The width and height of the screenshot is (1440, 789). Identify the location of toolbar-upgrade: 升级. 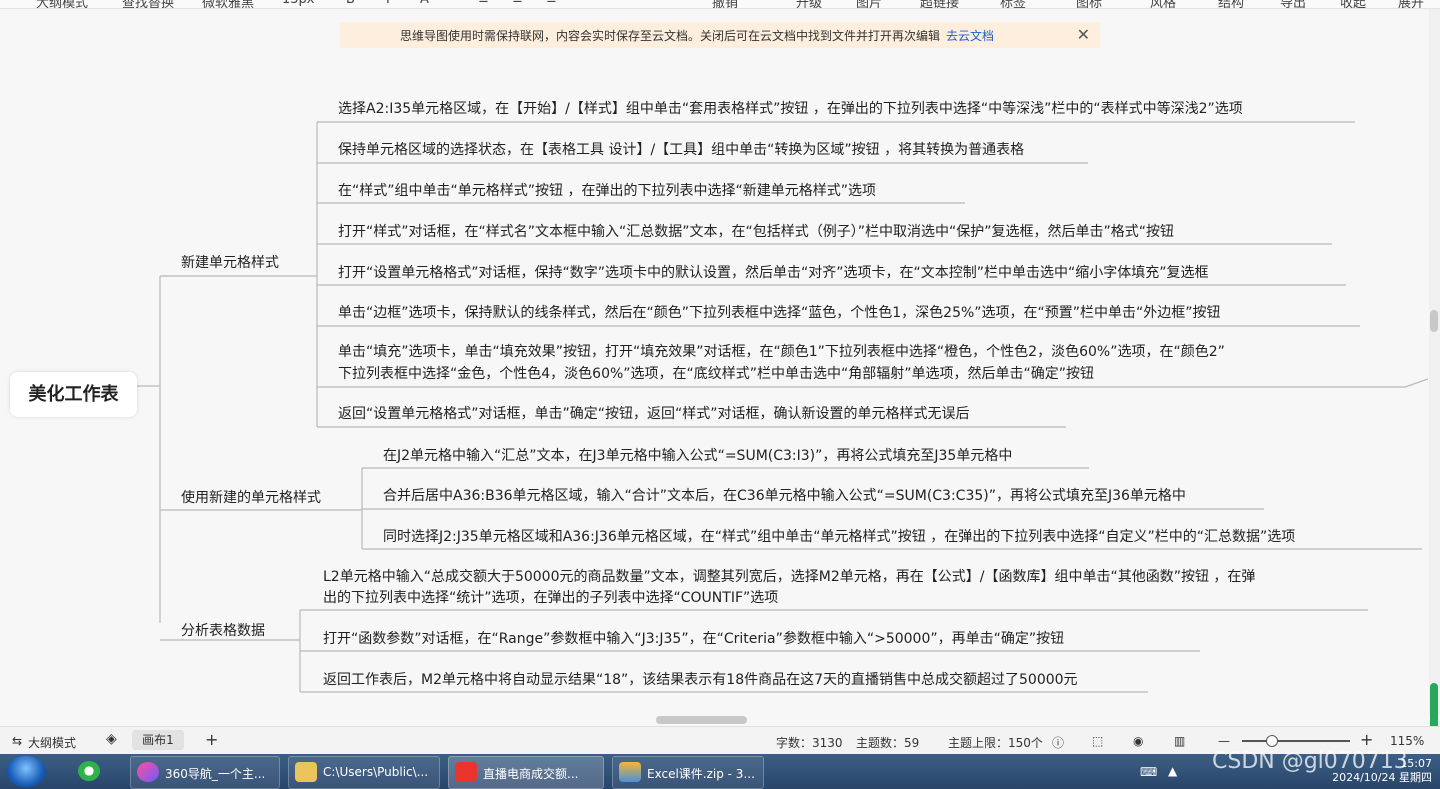
(809, 4).